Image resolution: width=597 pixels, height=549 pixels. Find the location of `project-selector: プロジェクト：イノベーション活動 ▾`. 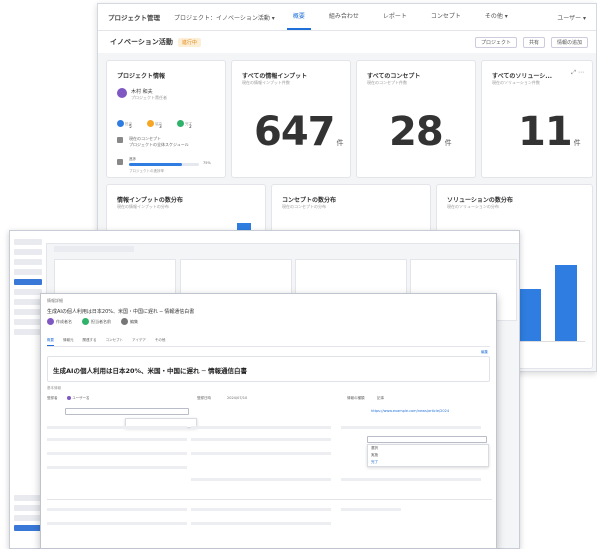

project-selector: プロジェクト：イノベーション活動 ▾ is located at coordinates (224, 17).